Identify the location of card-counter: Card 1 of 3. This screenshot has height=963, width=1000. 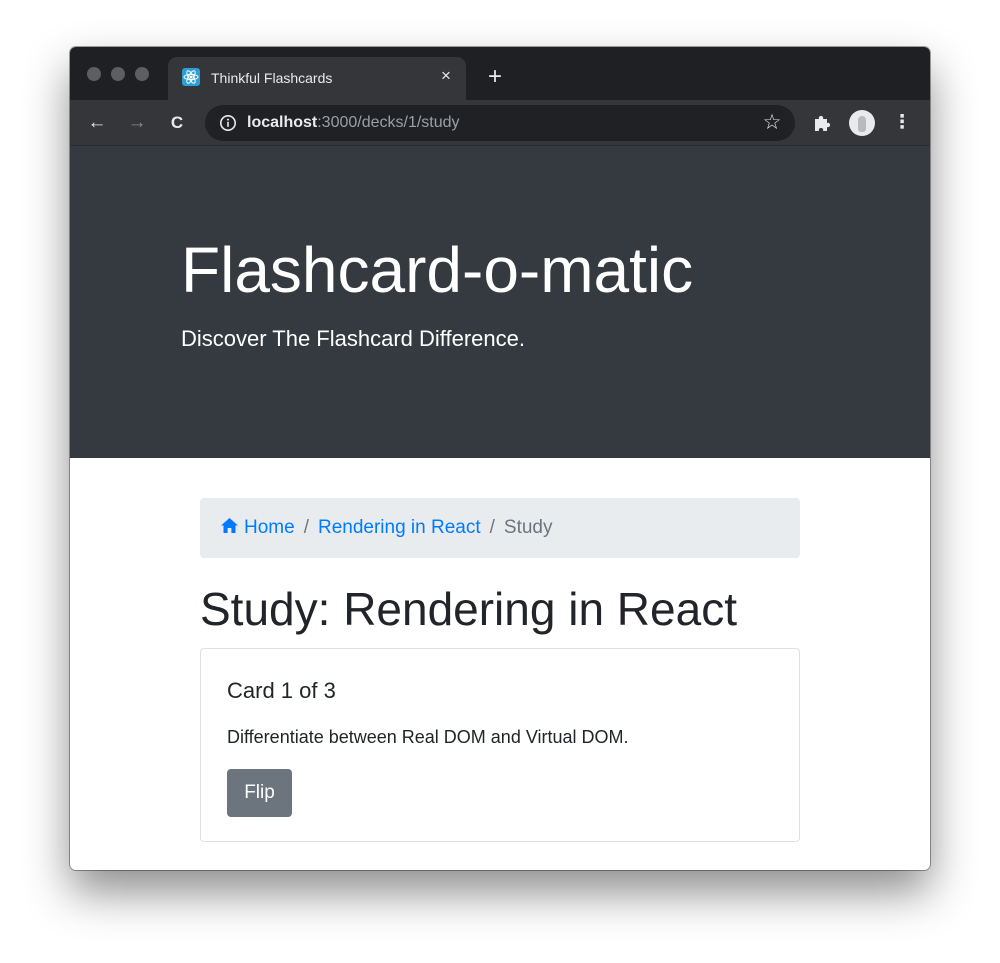
(281, 690).